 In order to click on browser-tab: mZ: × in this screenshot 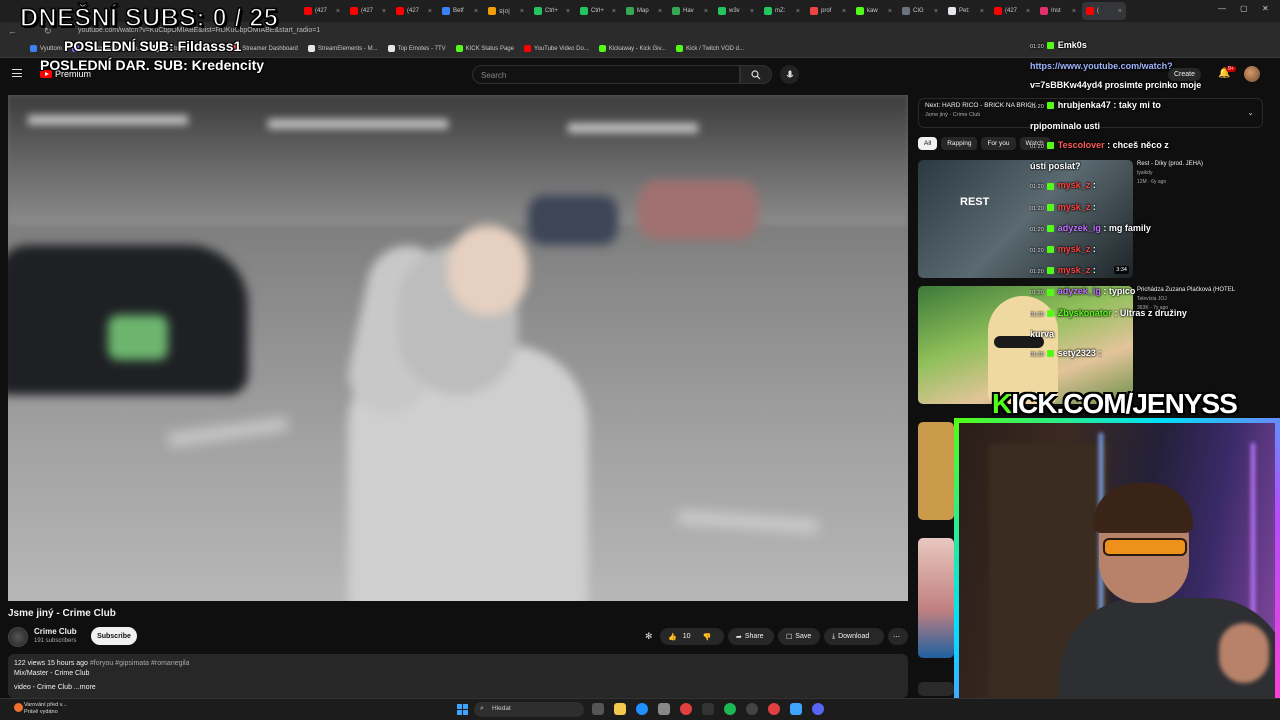, I will do `click(782, 11)`.